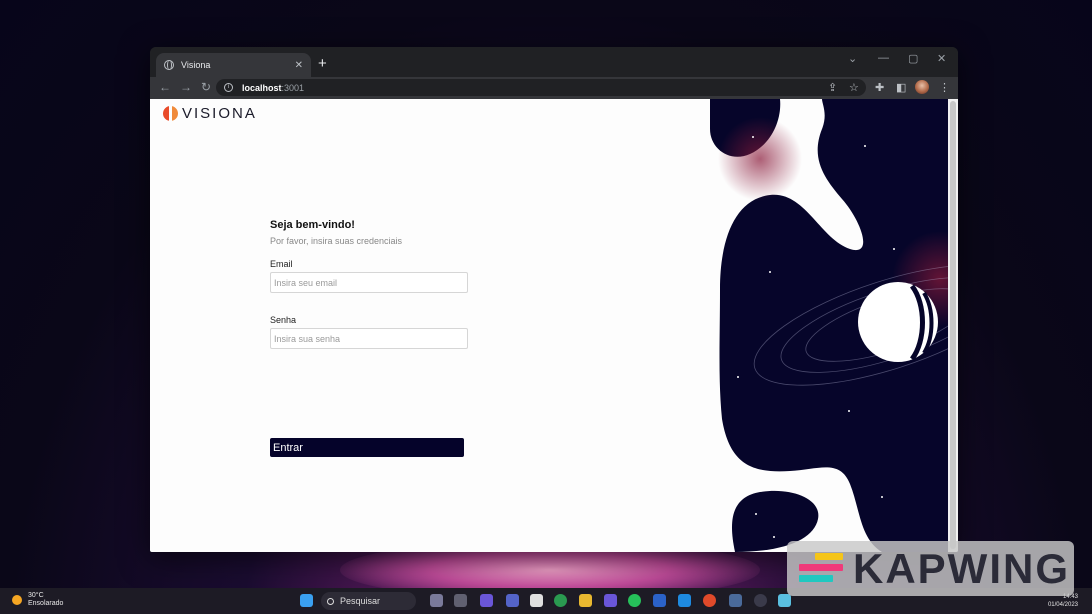  I want to click on info-icon: i, so click(228, 87).